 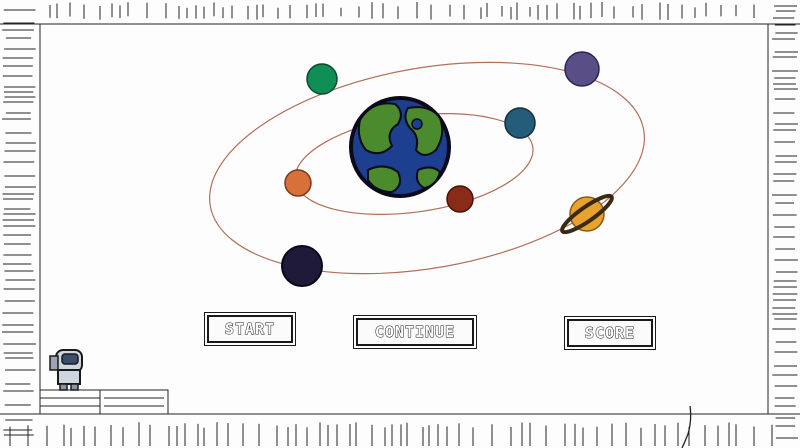 I want to click on hatch-left, so click(x=19, y=222).